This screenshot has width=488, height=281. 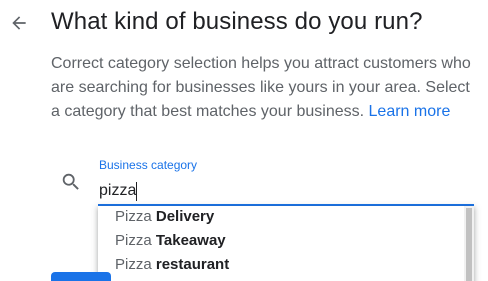 I want to click on scrollbar-thumb, so click(x=469, y=244).